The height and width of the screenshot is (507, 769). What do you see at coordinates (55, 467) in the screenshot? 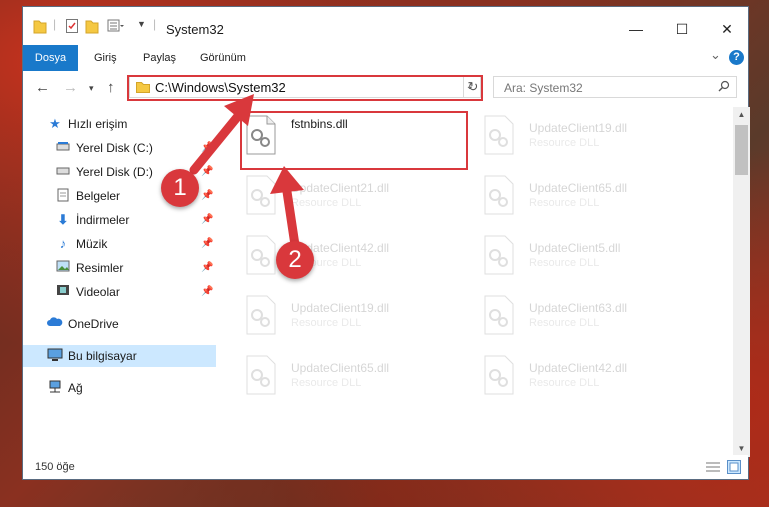
I see `item-count: 150 öğe` at bounding box center [55, 467].